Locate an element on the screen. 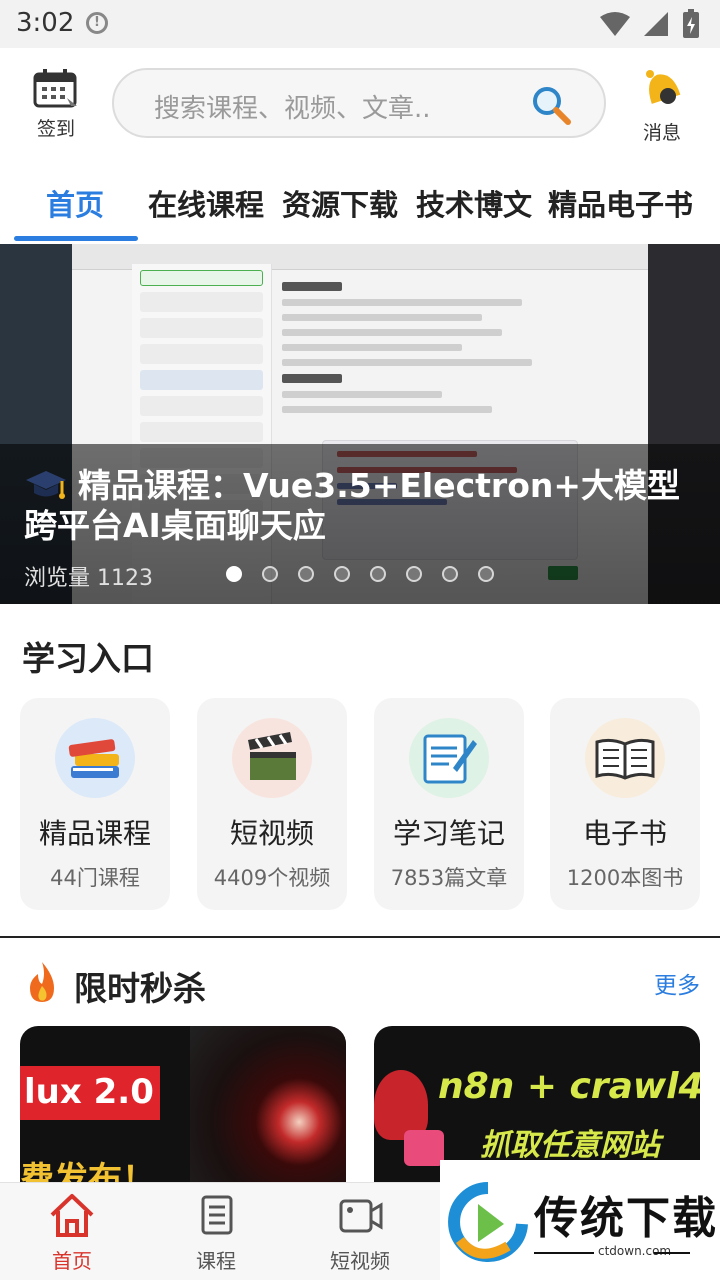 The image size is (720, 1280). sale-card: lux 2.0 费发布！ is located at coordinates (183, 1106).